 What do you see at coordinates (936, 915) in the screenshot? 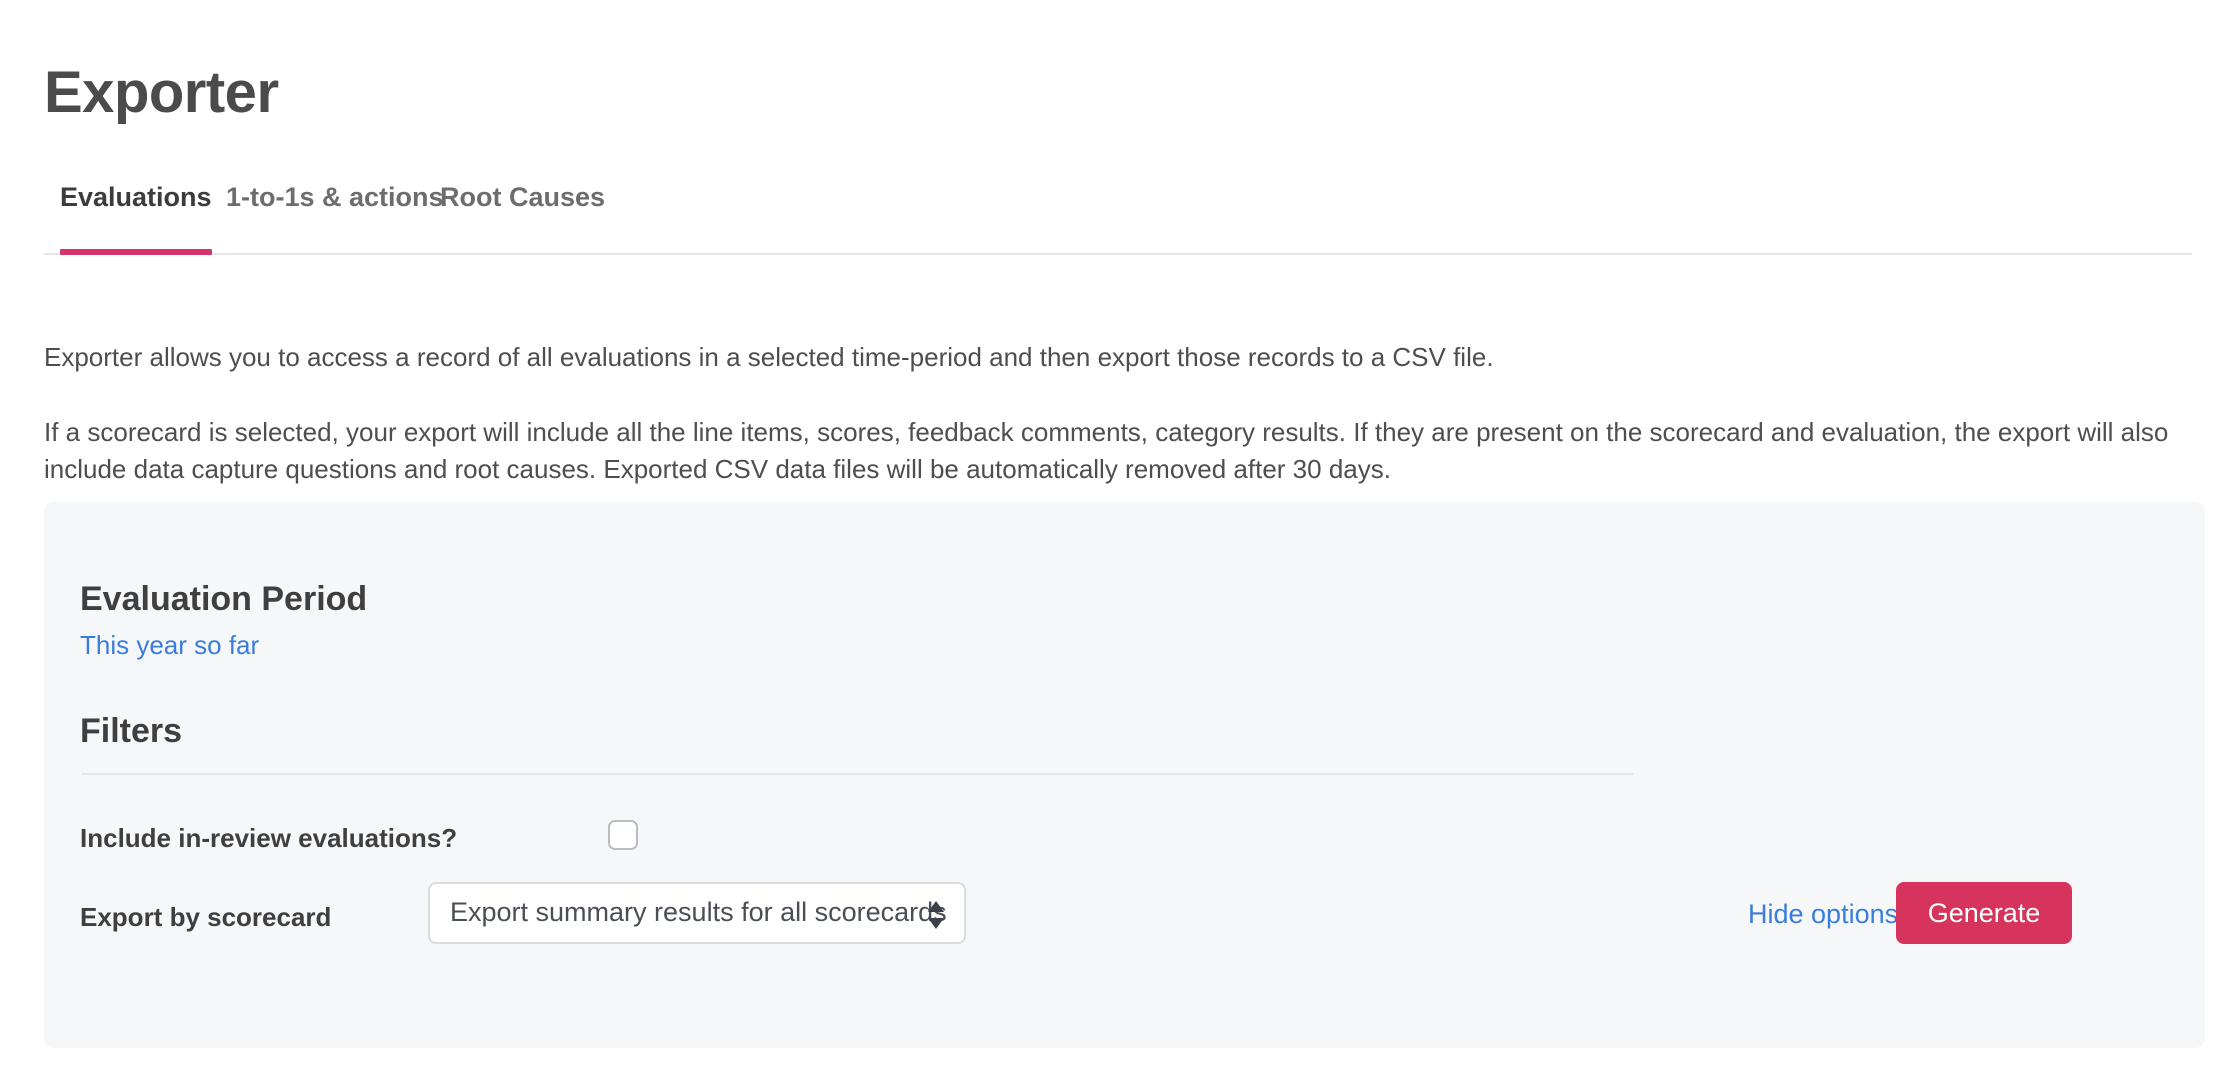
I see `chevron-up-down-icon` at bounding box center [936, 915].